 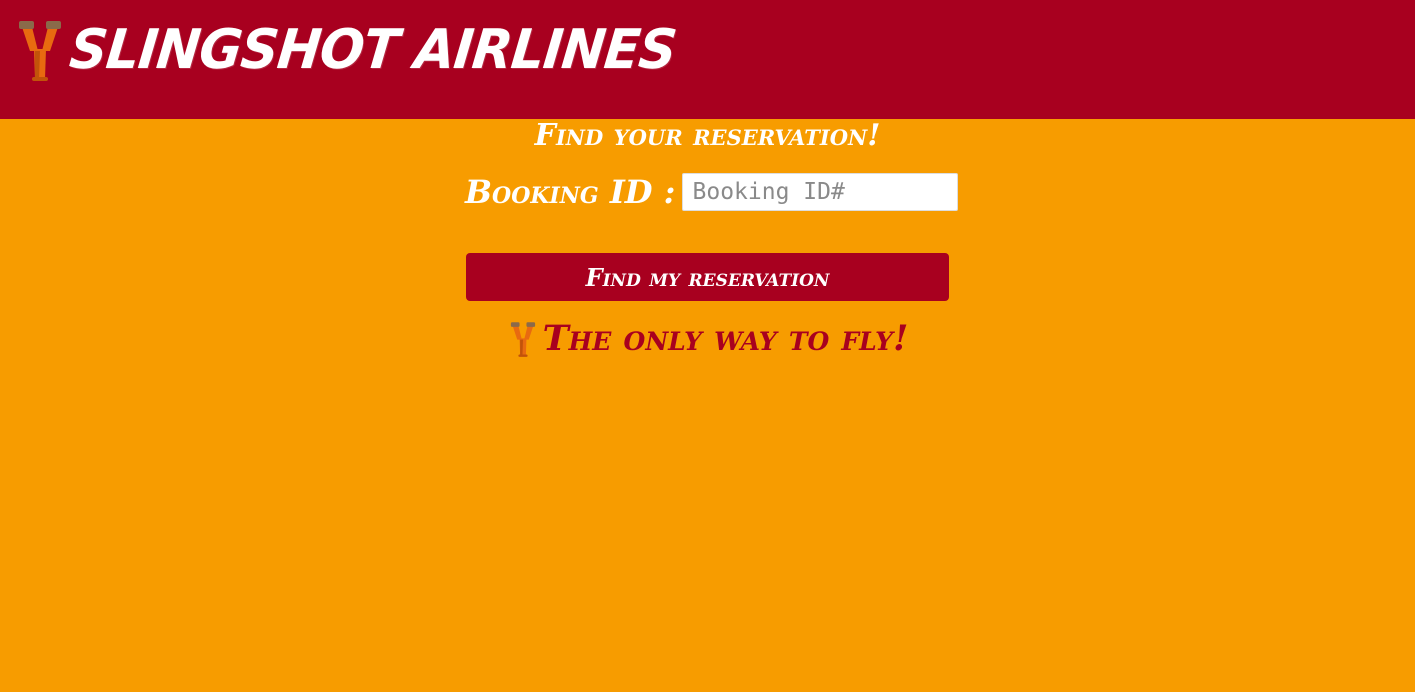 What do you see at coordinates (372, 50) in the screenshot?
I see `brand-name: Slingshot Airlines` at bounding box center [372, 50].